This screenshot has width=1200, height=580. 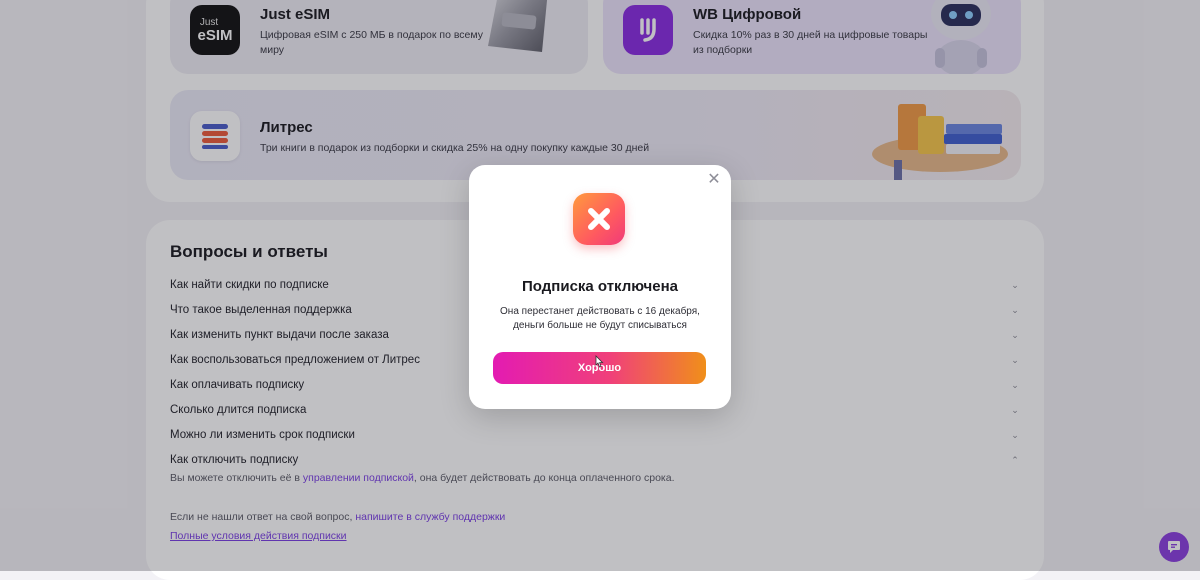 I want to click on close-icon: ✕, so click(x=714, y=180).